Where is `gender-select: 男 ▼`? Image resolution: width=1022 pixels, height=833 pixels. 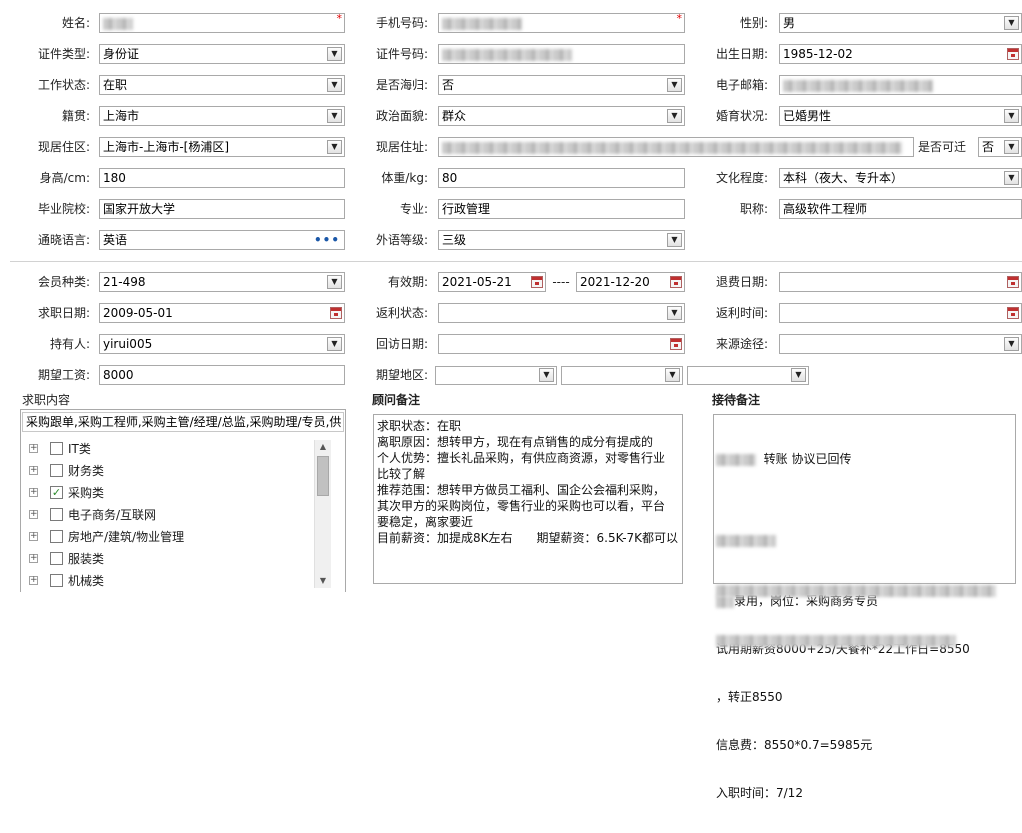
gender-select: 男 ▼ is located at coordinates (900, 23).